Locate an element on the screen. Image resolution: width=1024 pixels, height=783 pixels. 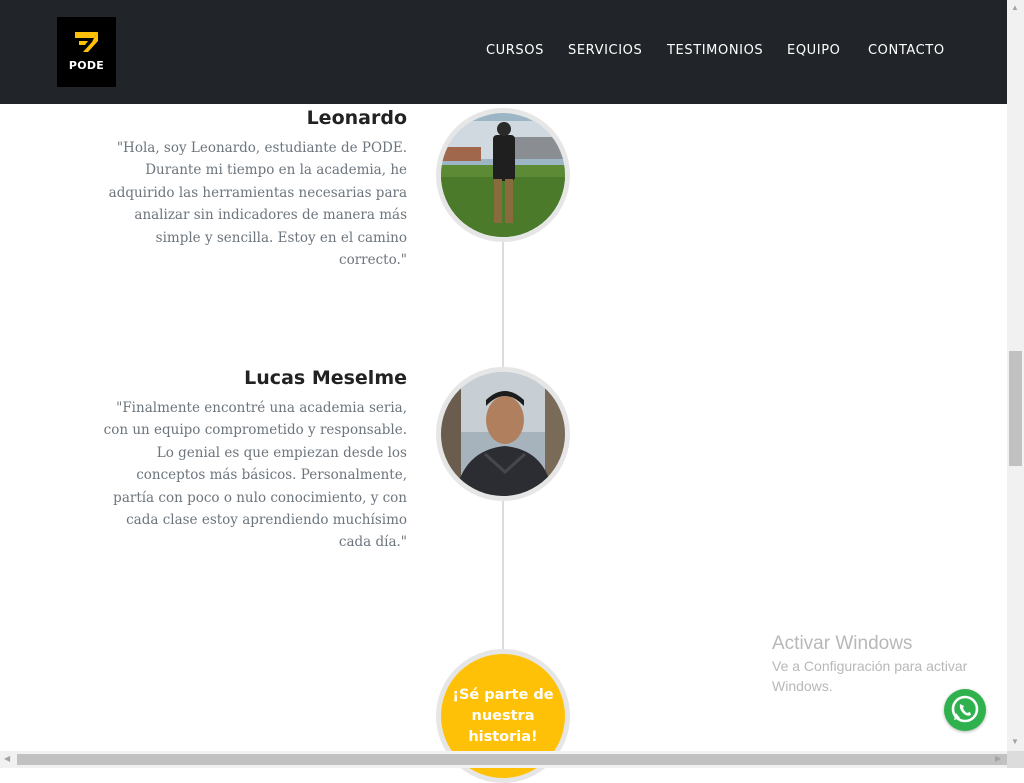
logo-mark-icon is located at coordinates (86, 42).